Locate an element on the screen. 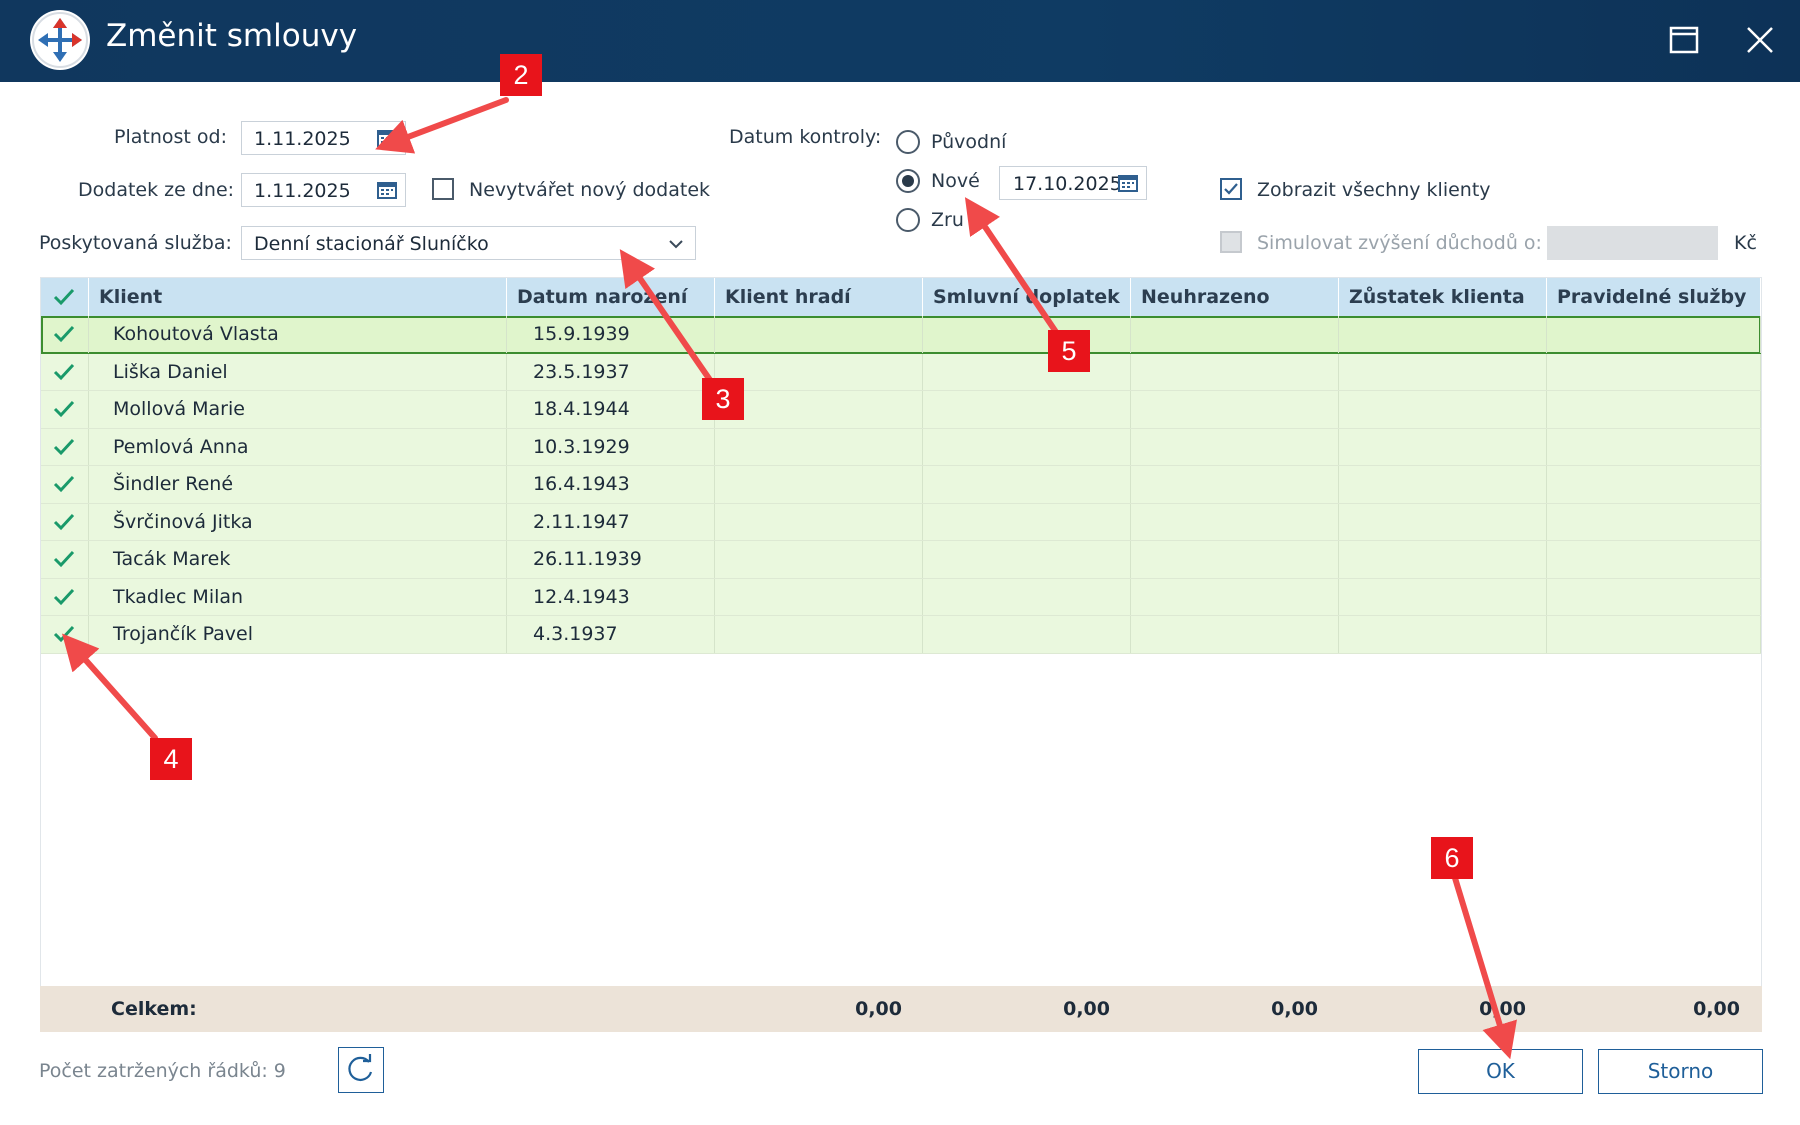 Image resolution: width=1800 pixels, height=1125 pixels. table-row: Kohoutová Vlasta 15.9.1939 is located at coordinates (901, 335).